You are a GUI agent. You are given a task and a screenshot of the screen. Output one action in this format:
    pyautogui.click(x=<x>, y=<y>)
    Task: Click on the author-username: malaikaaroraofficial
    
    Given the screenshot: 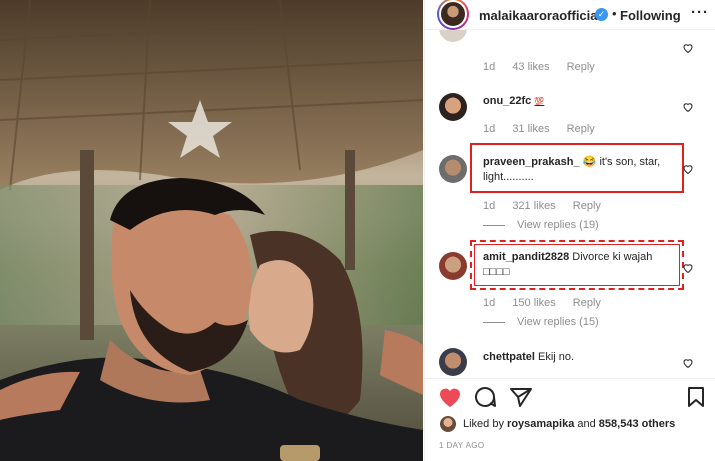 What is the action you would take?
    pyautogui.click(x=540, y=15)
    